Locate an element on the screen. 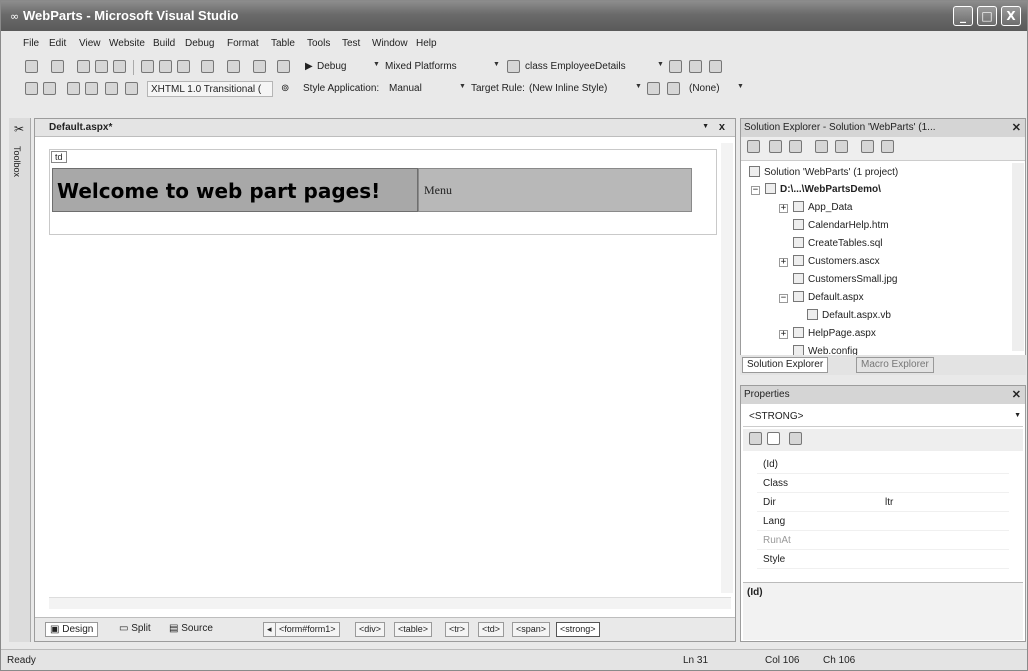  align-right-icon is located at coordinates (131, 88).